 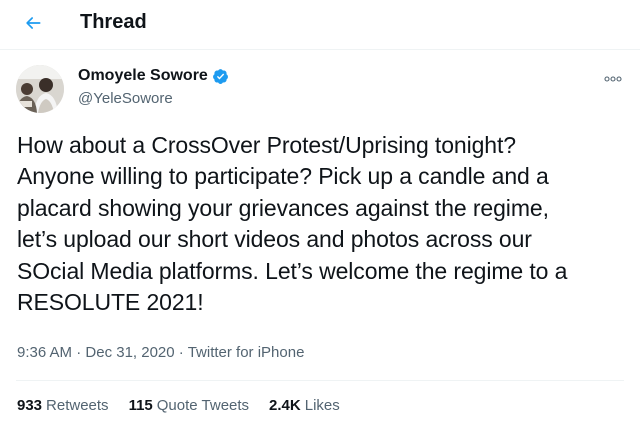 I want to click on stat-retweets: 933 Retweets, so click(x=63, y=405).